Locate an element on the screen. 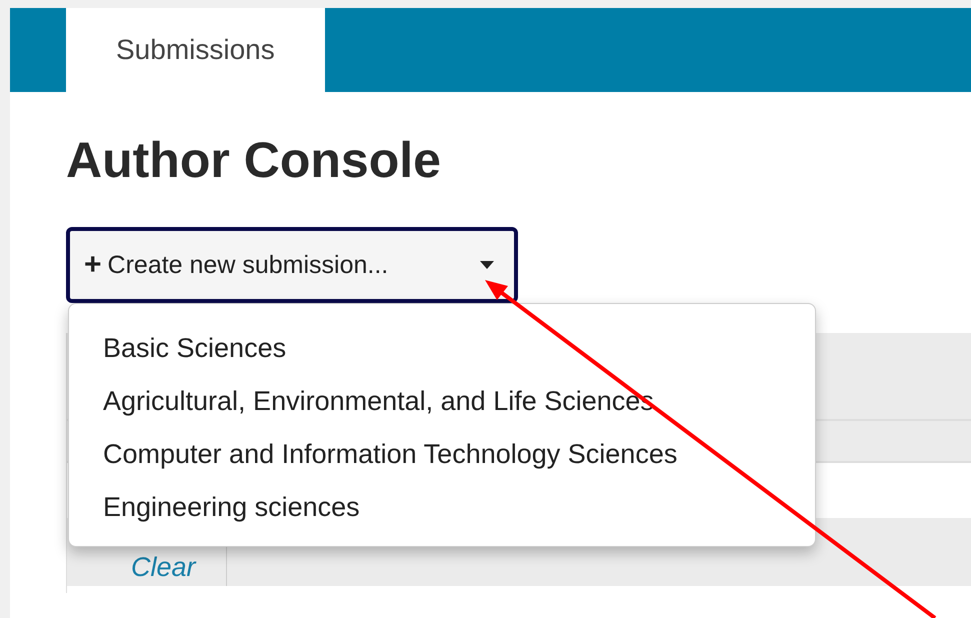  menu-item: Basic Sciences is located at coordinates (442, 348).